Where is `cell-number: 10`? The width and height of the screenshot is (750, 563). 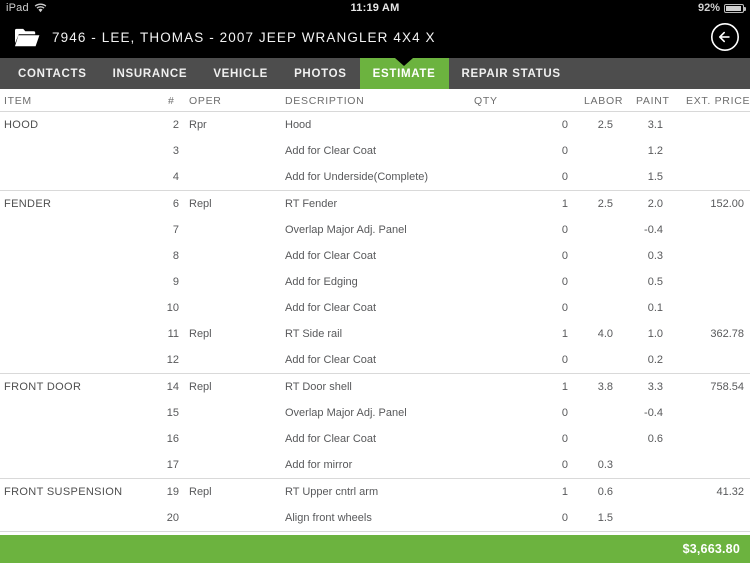
cell-number: 10 is located at coordinates (172, 308).